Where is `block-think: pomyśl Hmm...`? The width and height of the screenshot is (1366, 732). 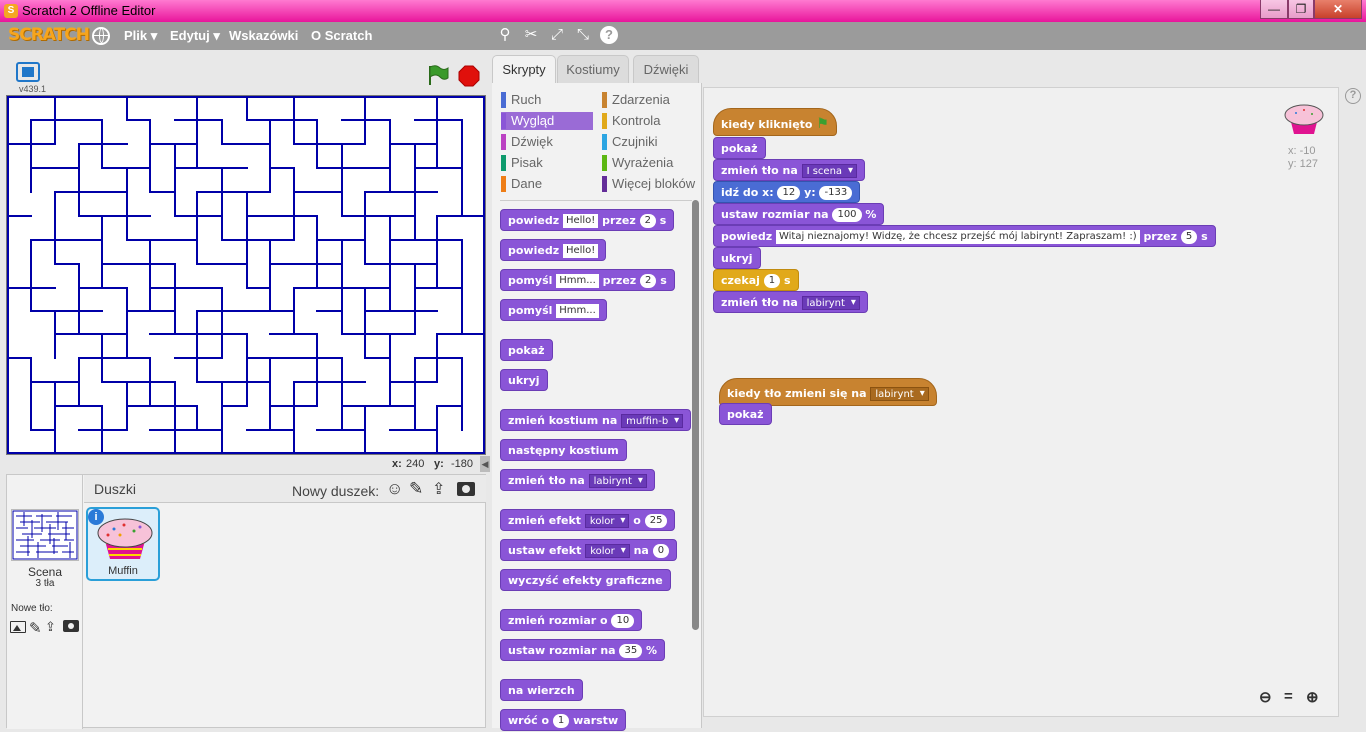 block-think: pomyśl Hmm... is located at coordinates (553, 310).